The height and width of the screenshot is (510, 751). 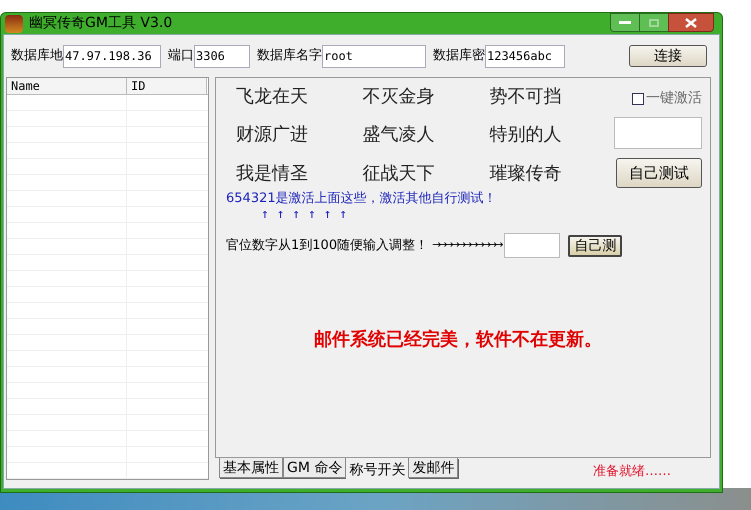 I want to click on title-label: 财源广进, so click(x=272, y=135).